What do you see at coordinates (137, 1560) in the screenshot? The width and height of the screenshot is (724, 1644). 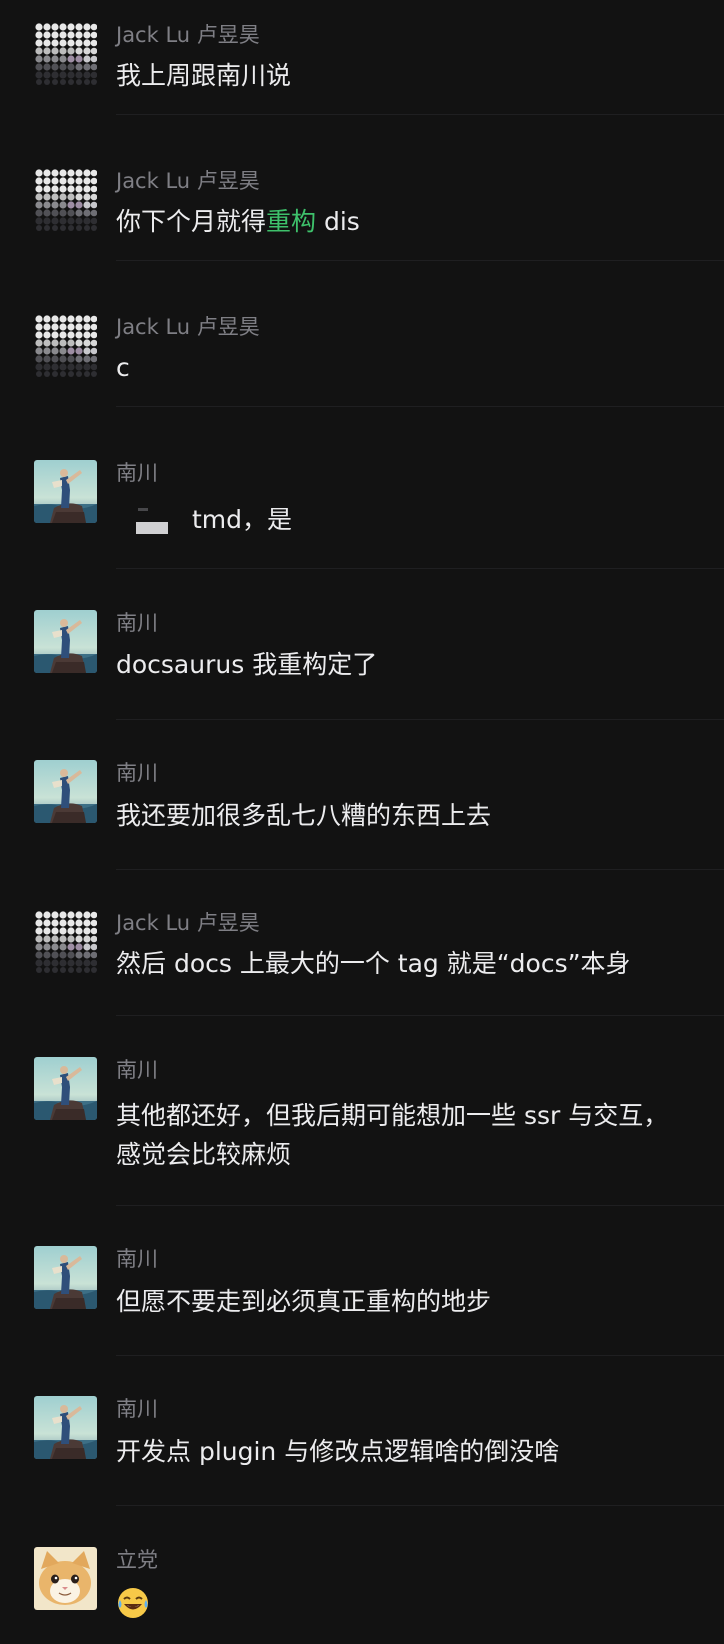 I see `sender-name: 立党` at bounding box center [137, 1560].